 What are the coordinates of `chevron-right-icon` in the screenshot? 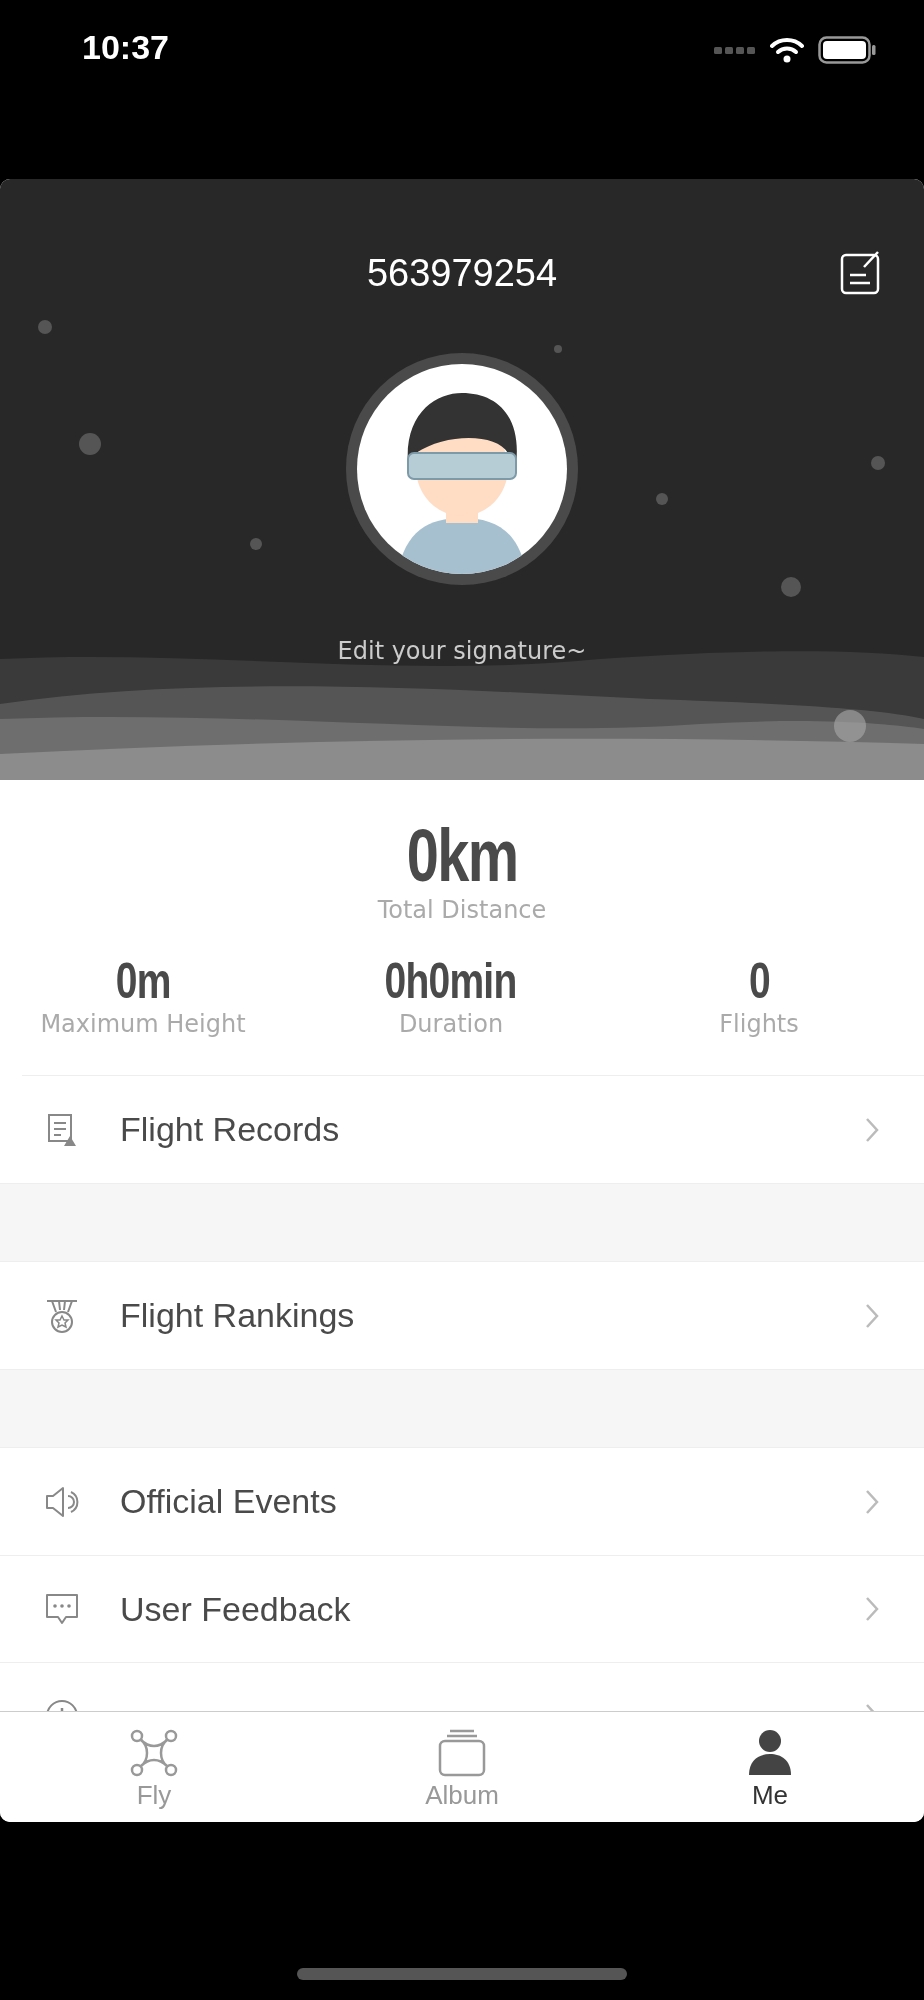 It's located at (872, 1609).